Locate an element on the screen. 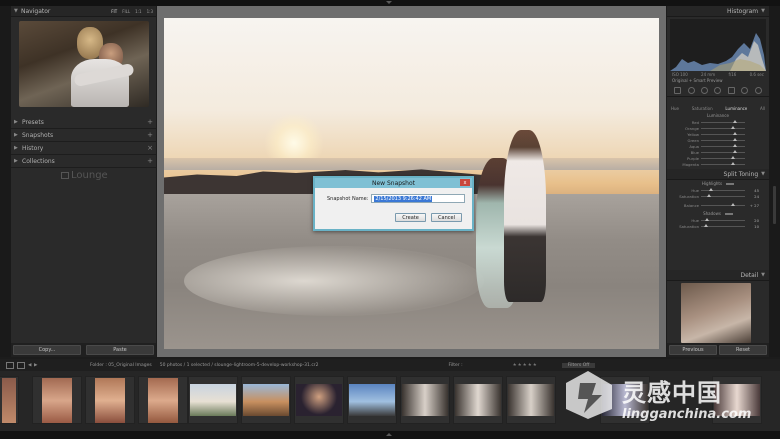 This screenshot has height=439, width=780. slider-value: 20 is located at coordinates (752, 220).